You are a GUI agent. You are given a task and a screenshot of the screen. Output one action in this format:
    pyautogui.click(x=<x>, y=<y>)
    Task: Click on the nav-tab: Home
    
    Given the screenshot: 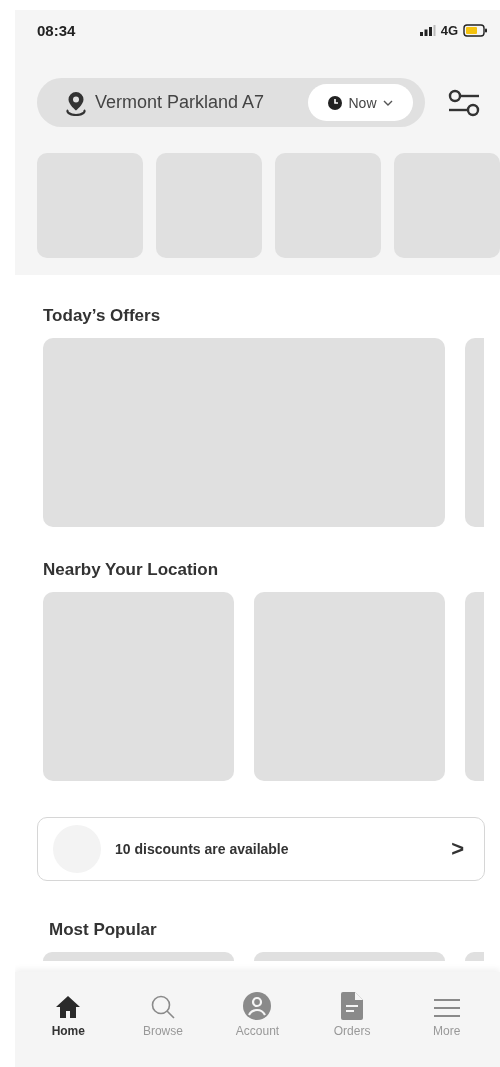 What is the action you would take?
    pyautogui.click(x=68, y=1012)
    